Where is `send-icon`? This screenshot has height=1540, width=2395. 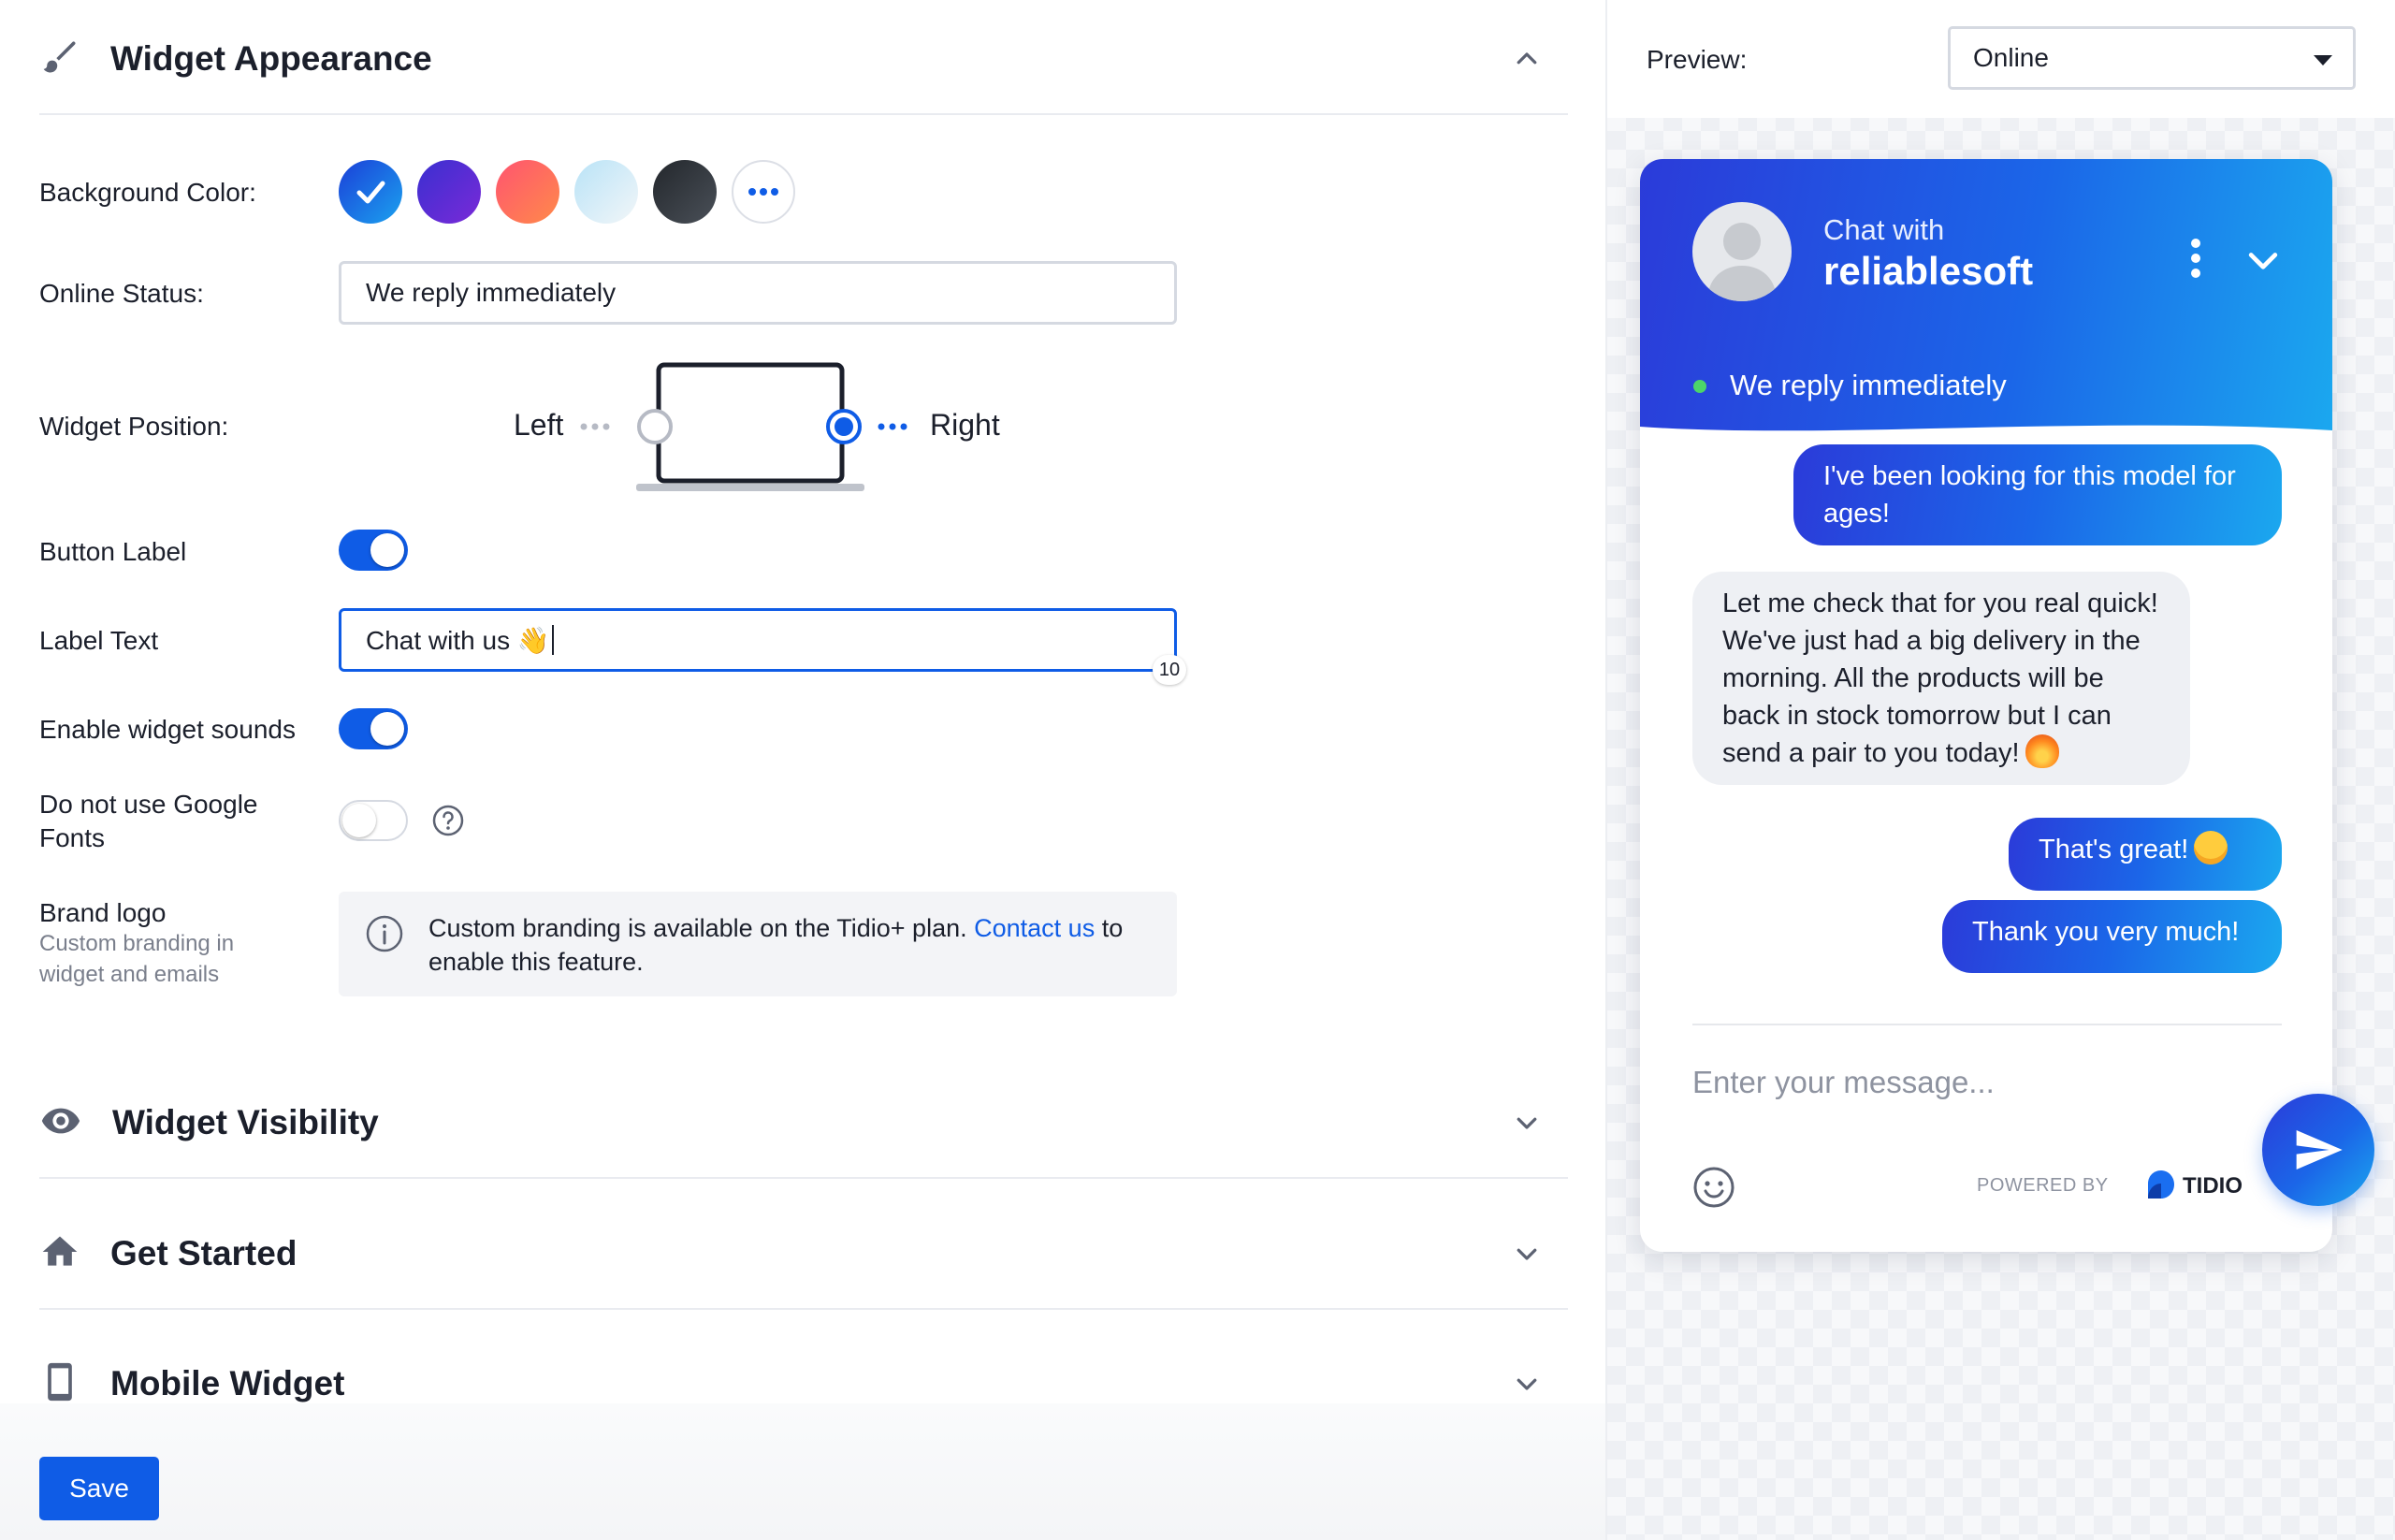
send-icon is located at coordinates (2319, 1150).